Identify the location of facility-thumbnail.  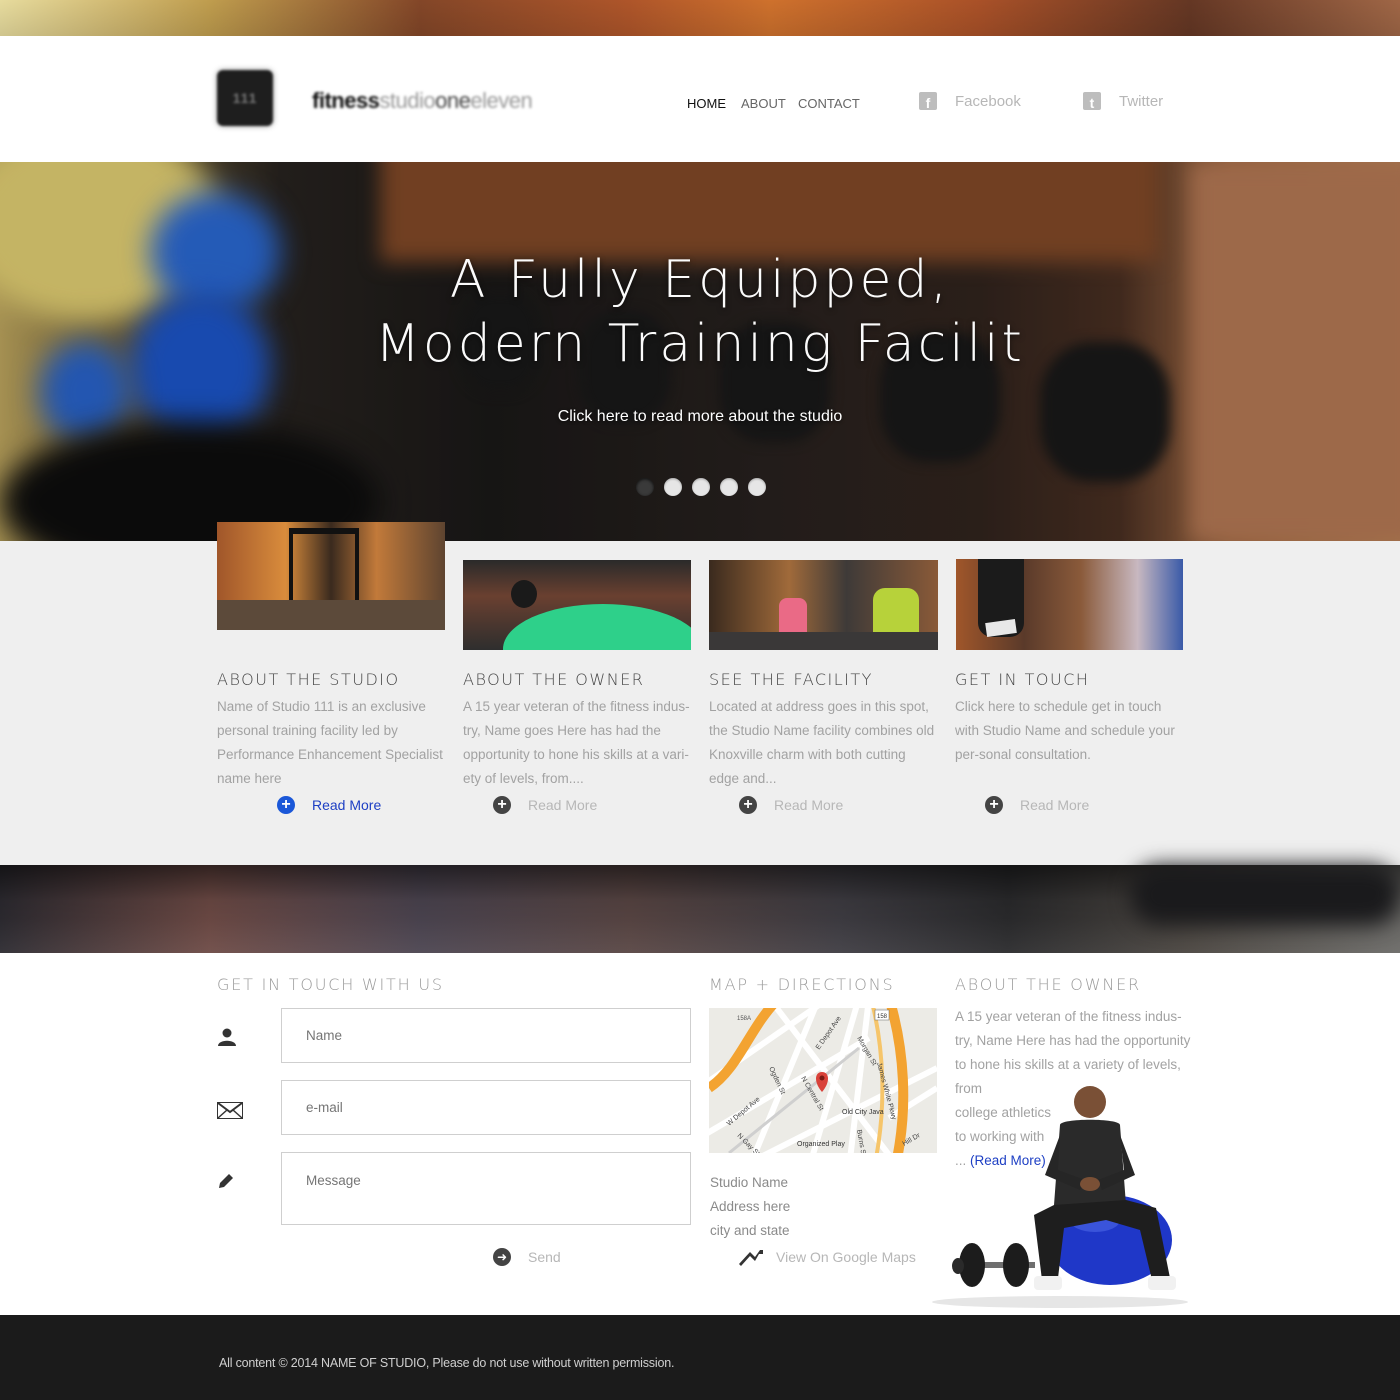
(823, 605).